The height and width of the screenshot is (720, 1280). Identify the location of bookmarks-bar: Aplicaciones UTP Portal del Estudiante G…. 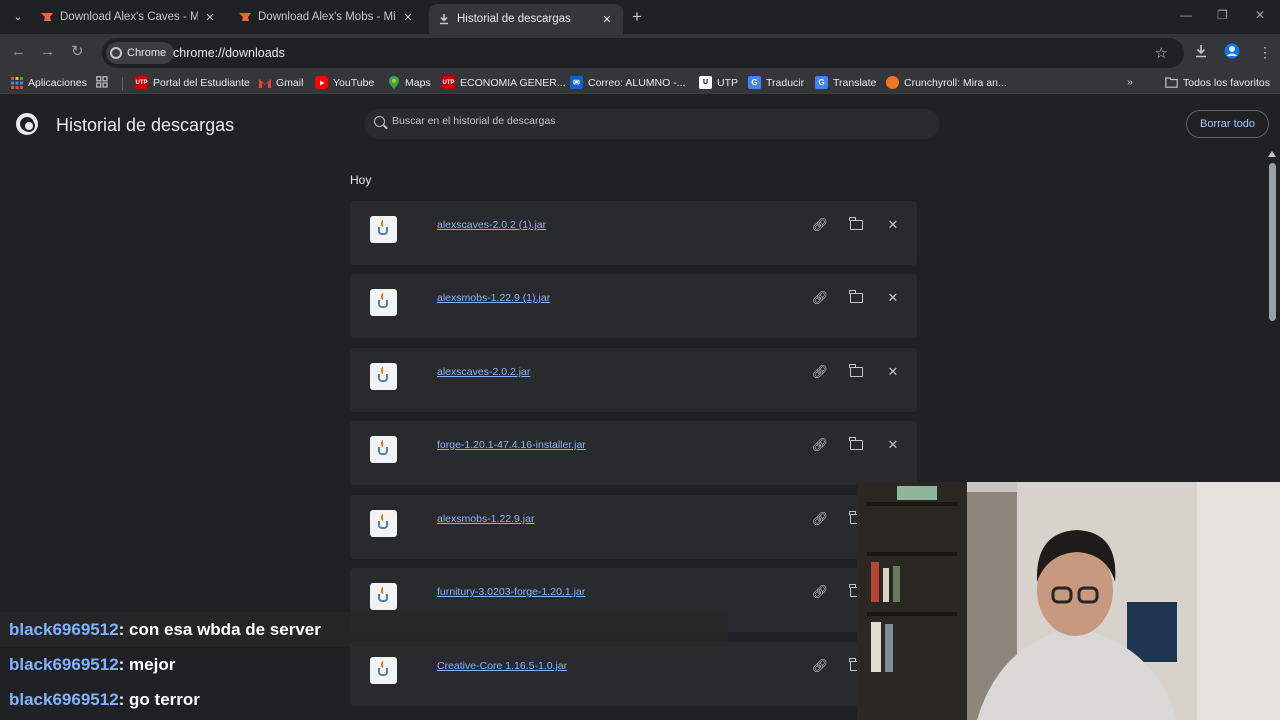
(640, 83).